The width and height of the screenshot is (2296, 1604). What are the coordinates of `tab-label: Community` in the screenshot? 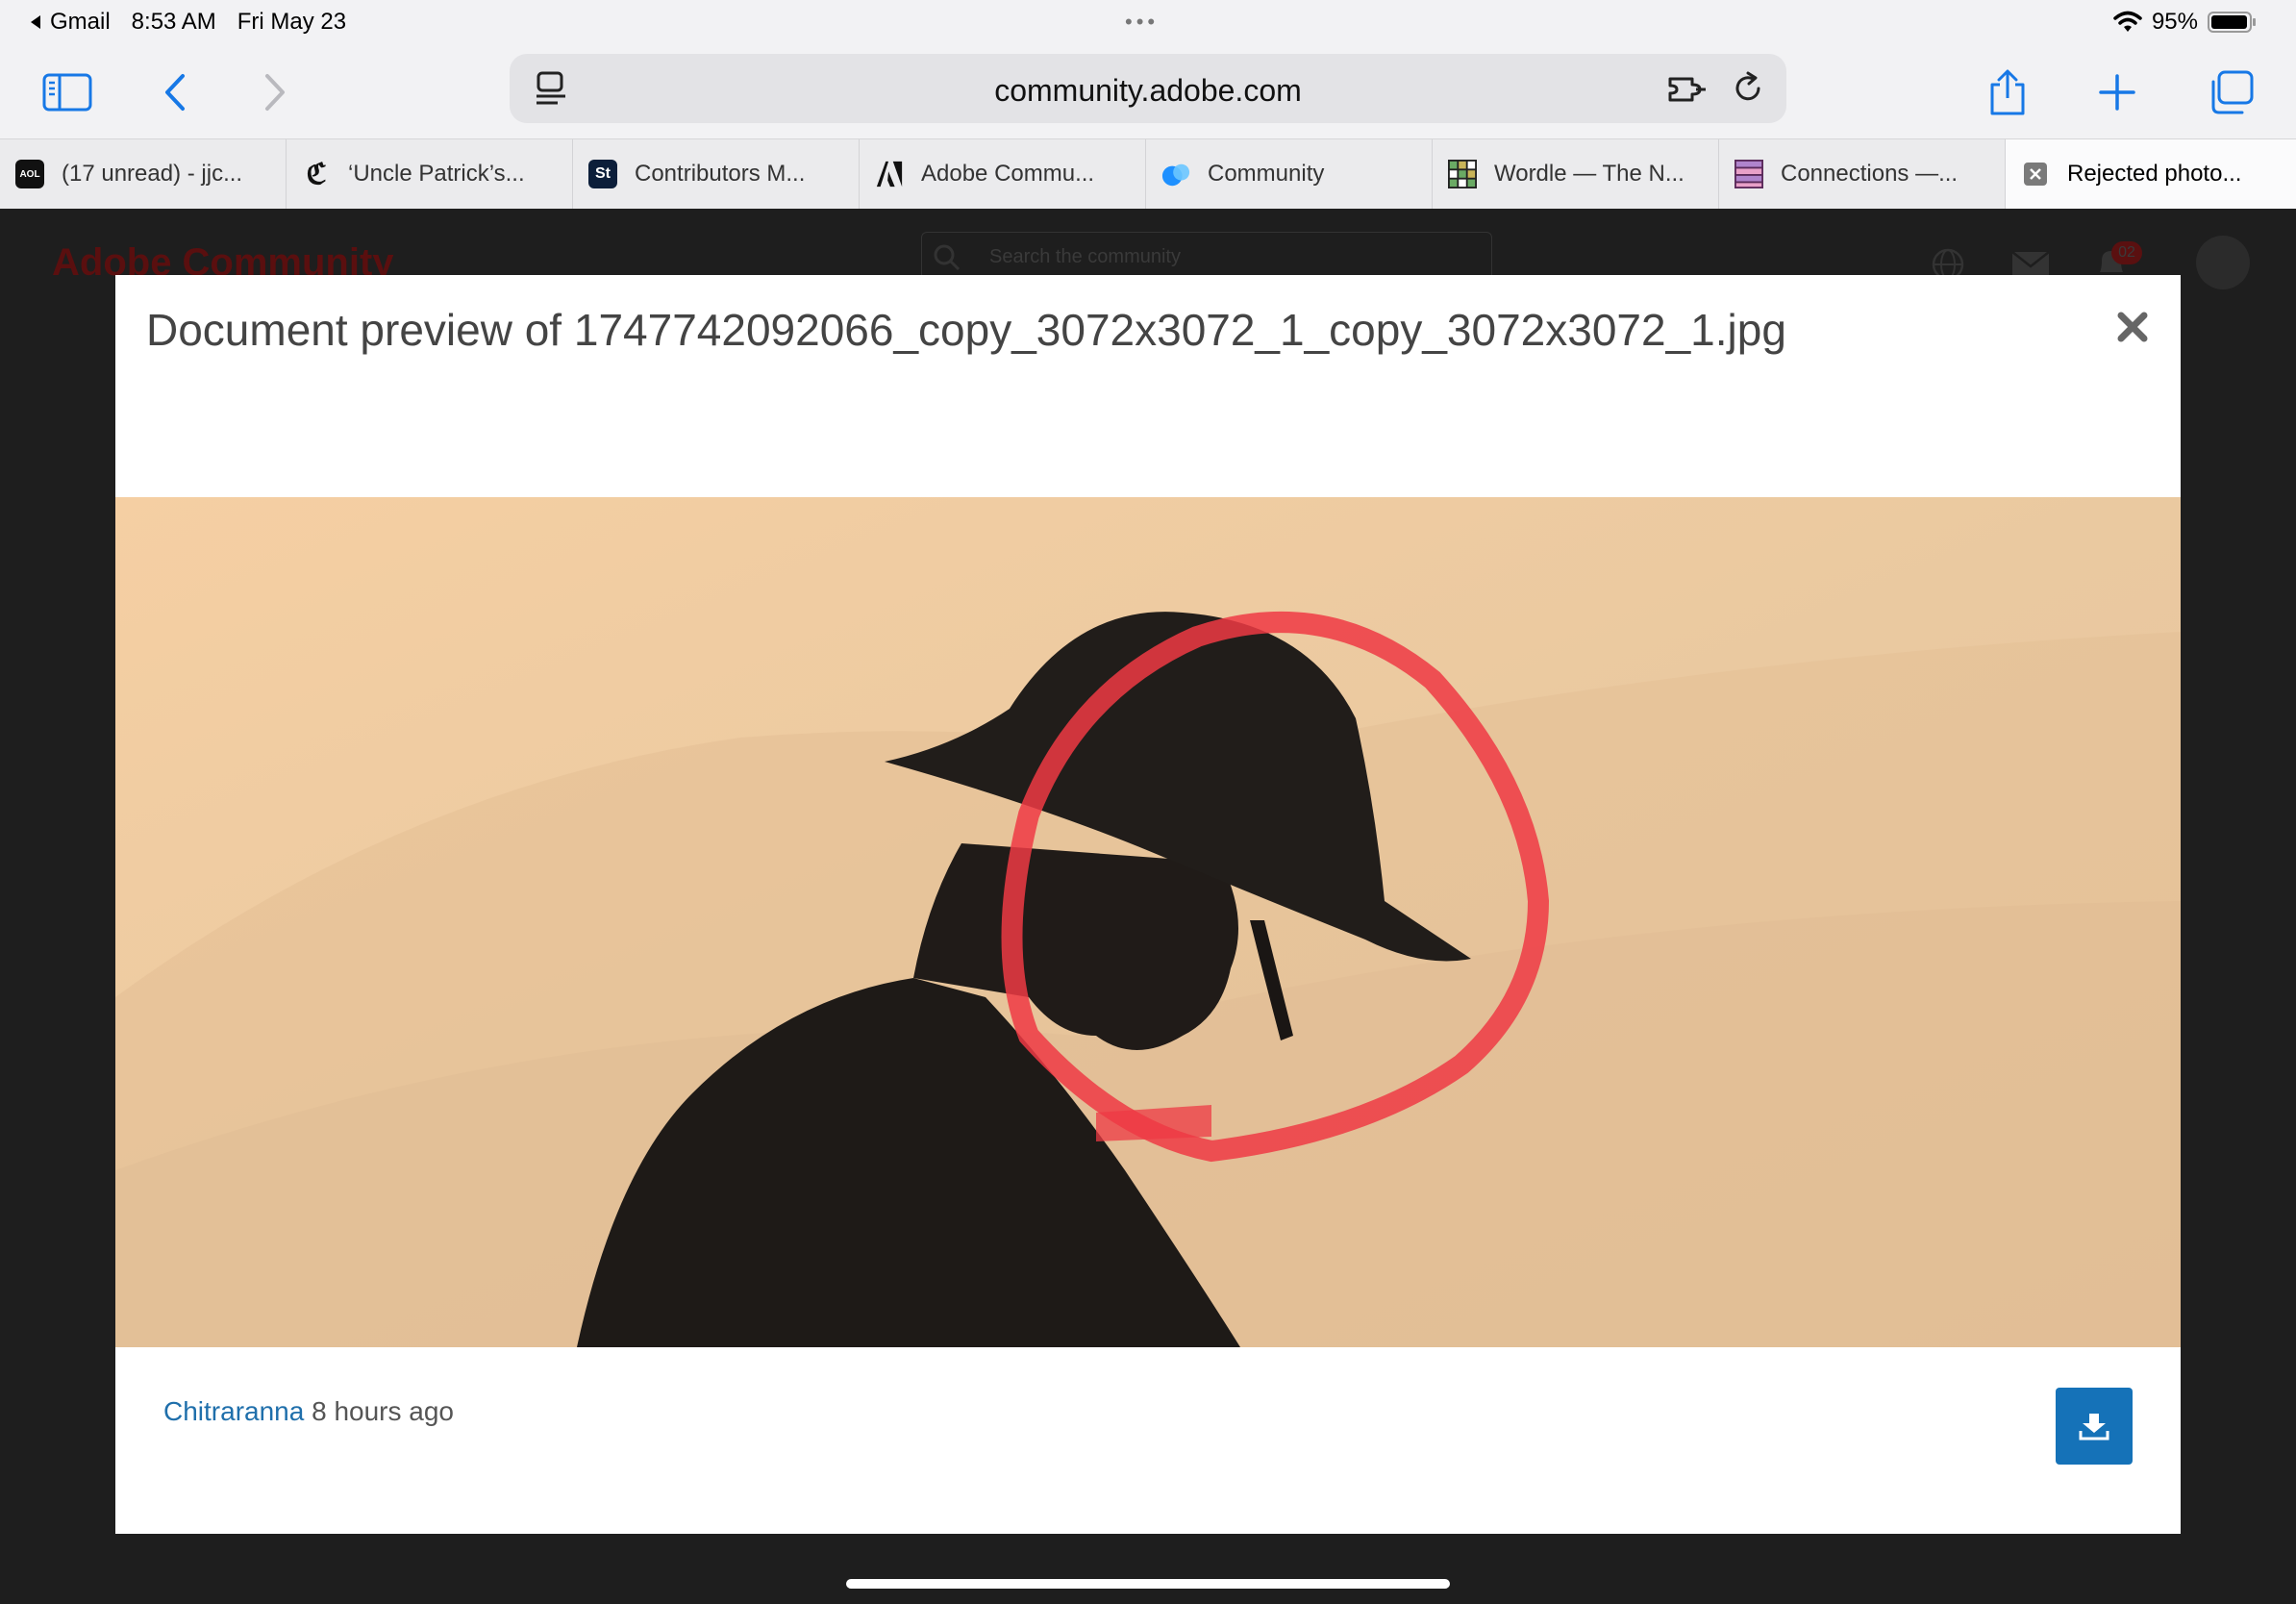 It's located at (1266, 174).